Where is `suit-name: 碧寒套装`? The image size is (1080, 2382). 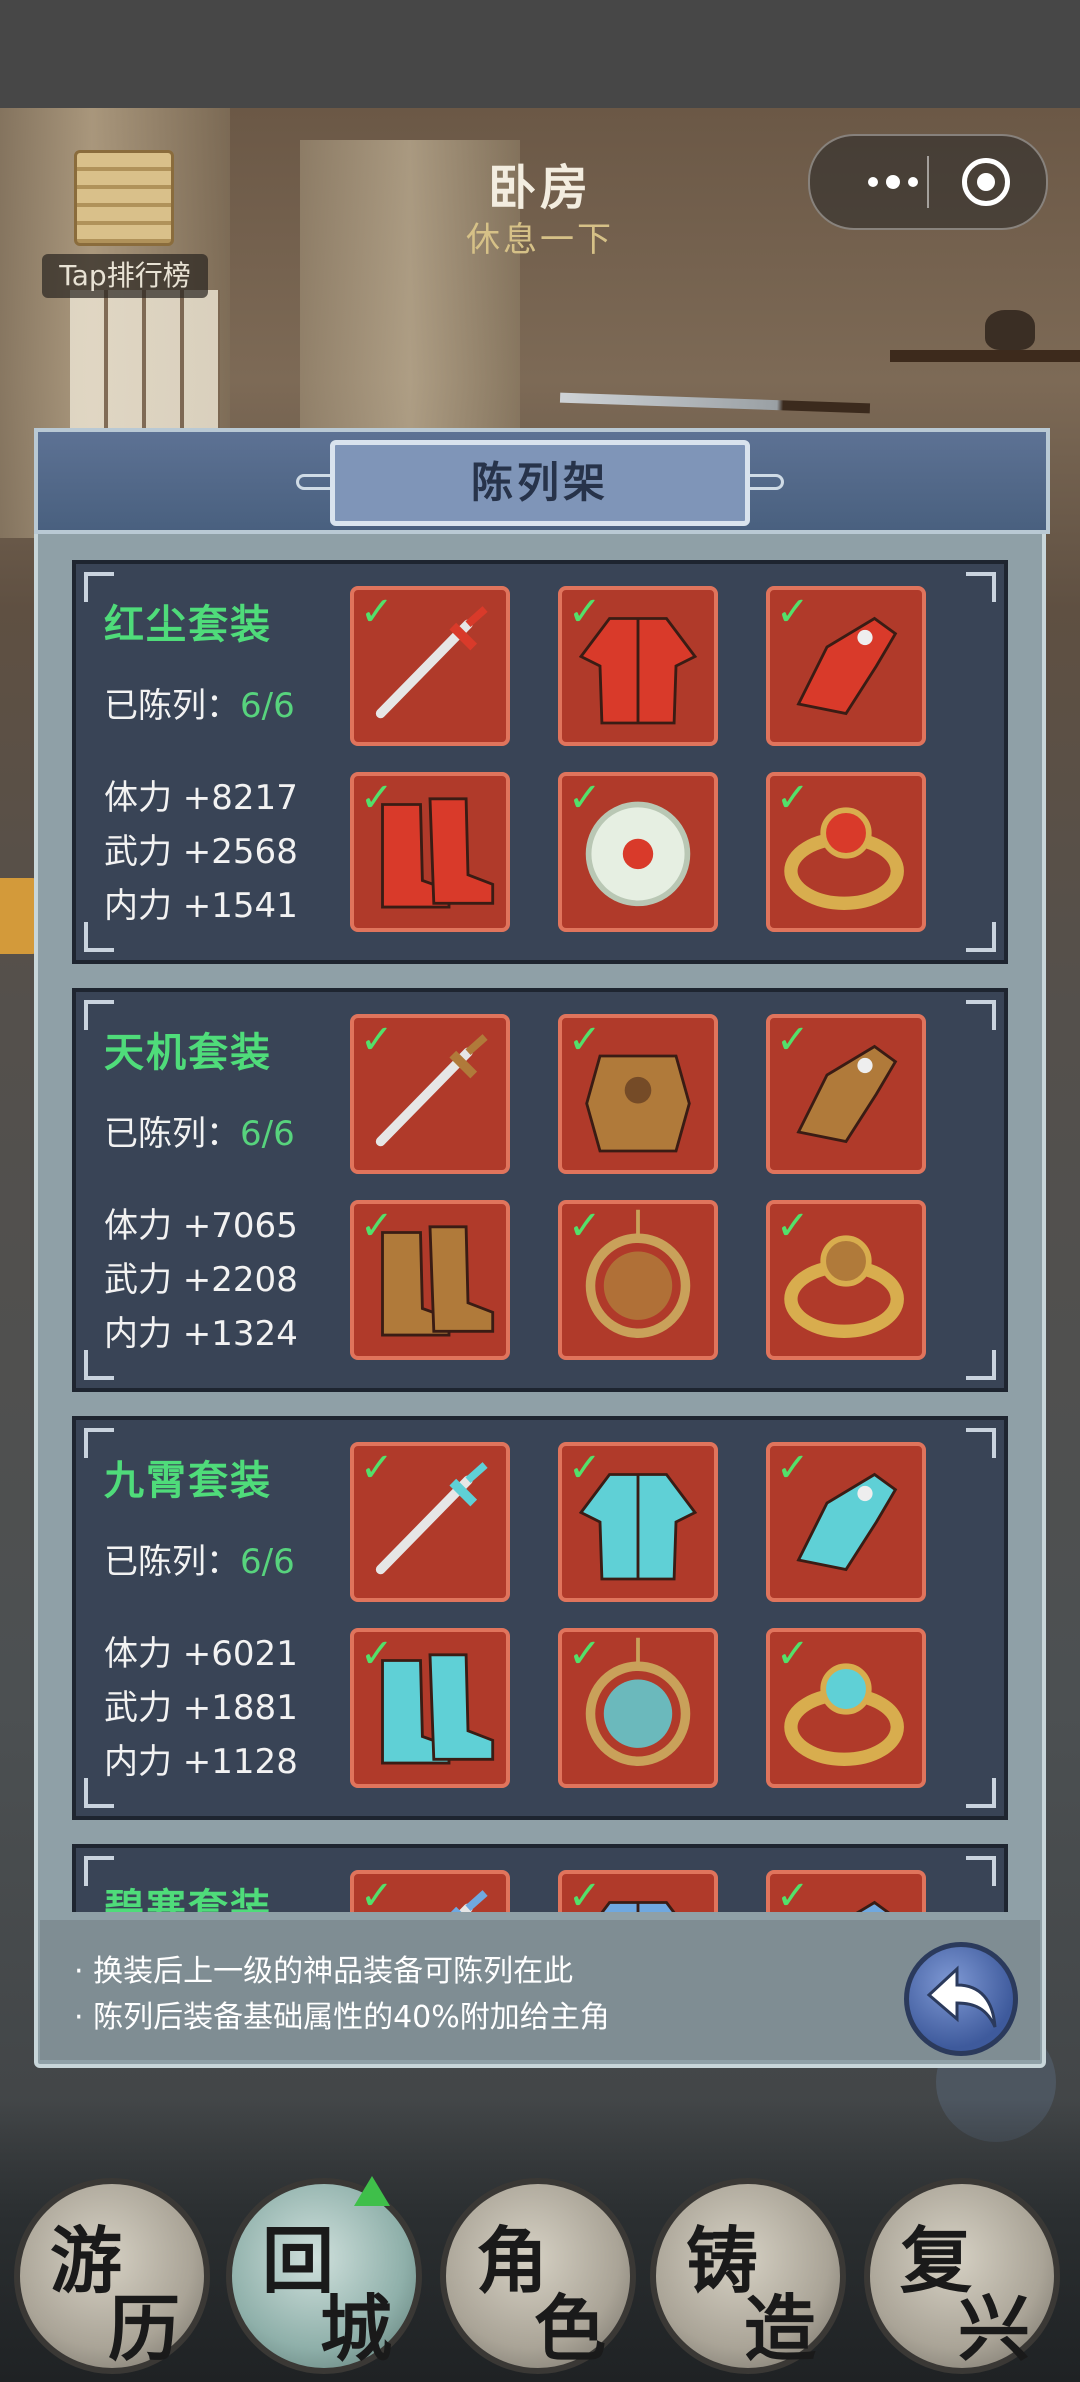 suit-name: 碧寒套装 is located at coordinates (188, 1899).